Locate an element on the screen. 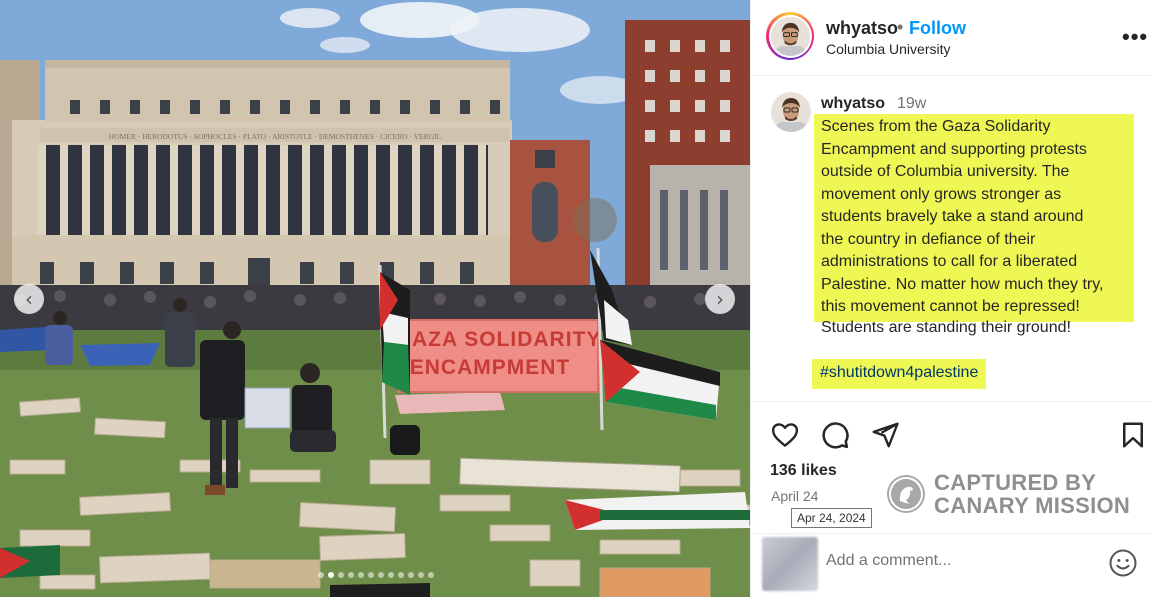  smiley-icon is located at coordinates (1123, 563).